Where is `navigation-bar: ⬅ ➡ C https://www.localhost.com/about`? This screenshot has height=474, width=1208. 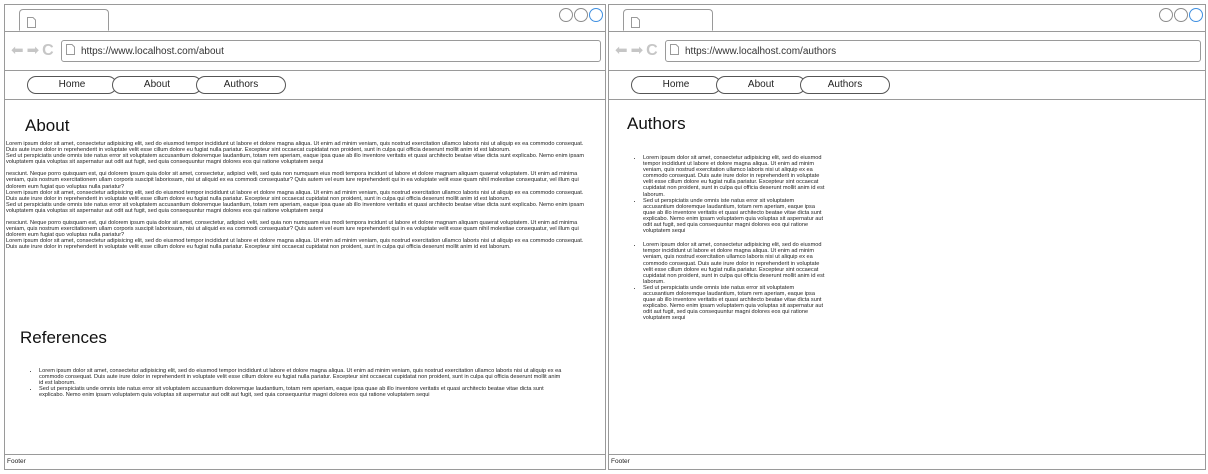 navigation-bar: ⬅ ➡ C https://www.localhost.com/about is located at coordinates (305, 51).